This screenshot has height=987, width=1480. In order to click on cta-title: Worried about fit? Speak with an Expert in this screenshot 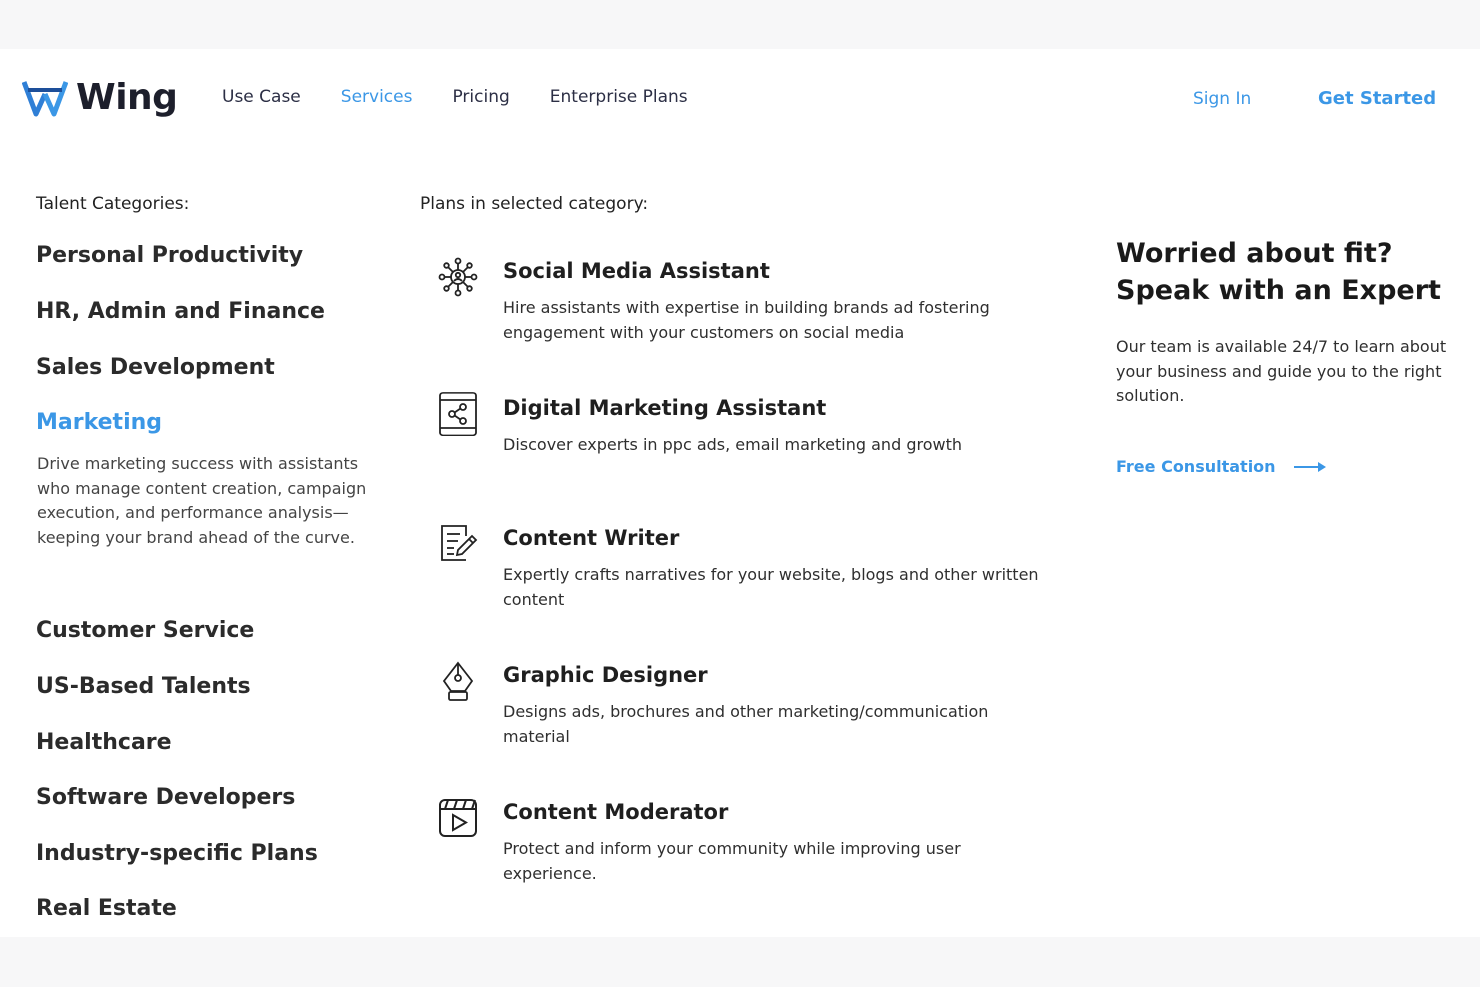, I will do `click(1278, 272)`.